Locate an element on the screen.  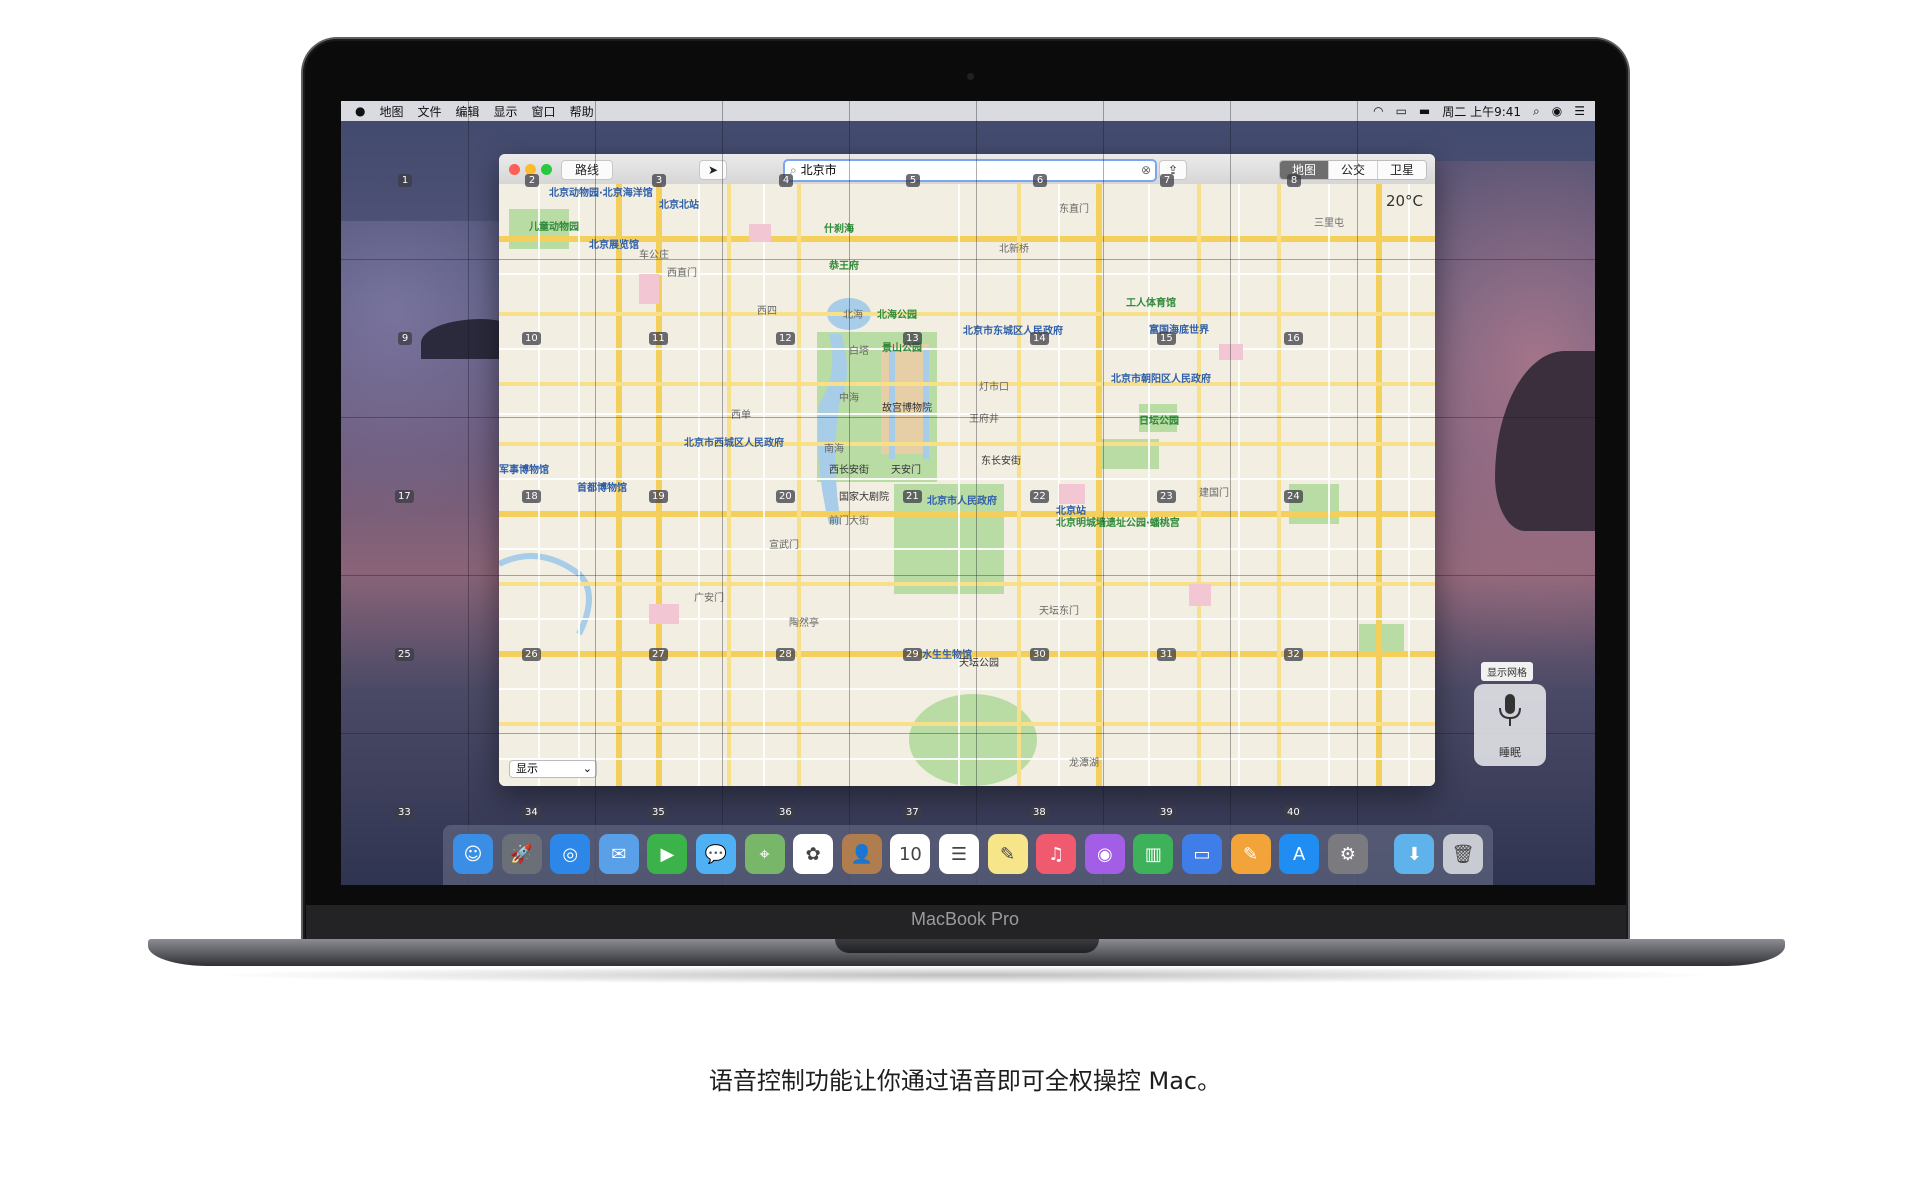
calendar-icon: 10 is located at coordinates (910, 854).